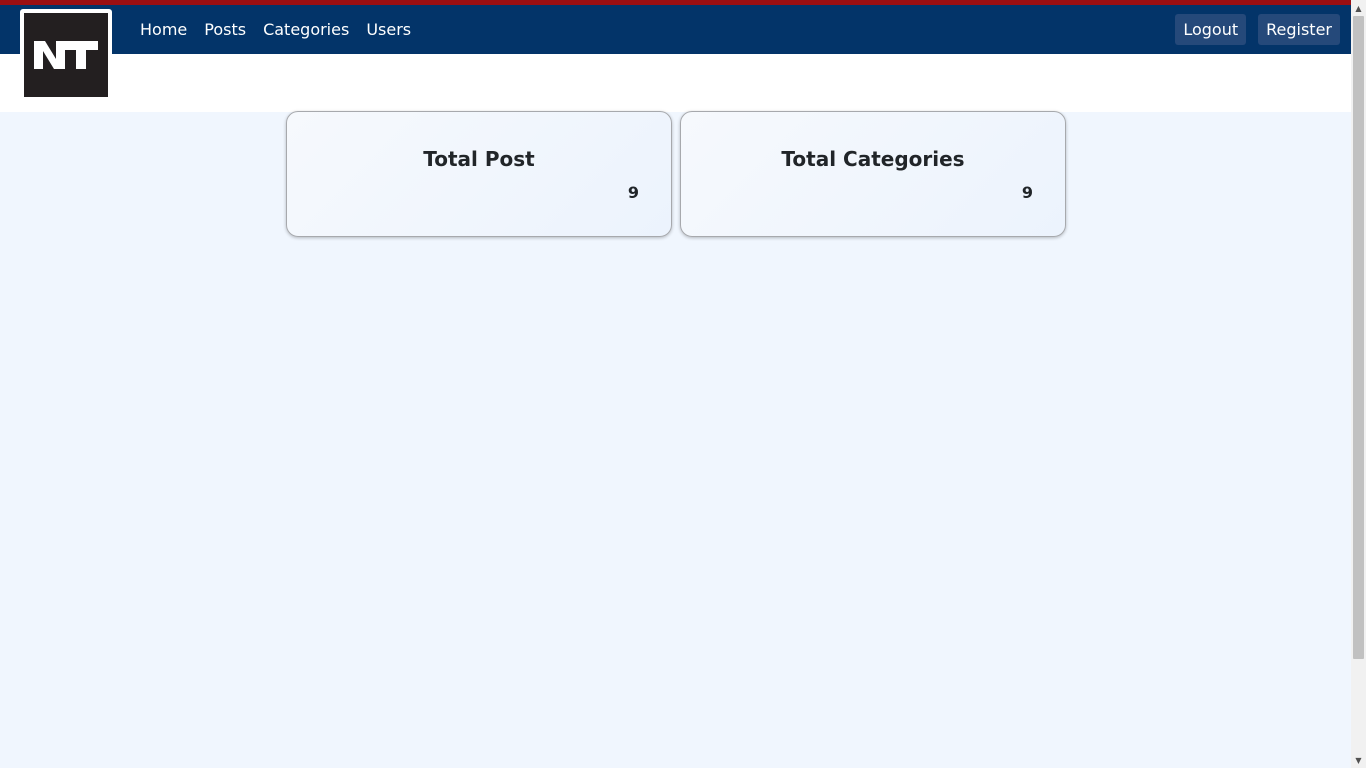 Image resolution: width=1366 pixels, height=768 pixels. I want to click on site-logo, so click(66, 54).